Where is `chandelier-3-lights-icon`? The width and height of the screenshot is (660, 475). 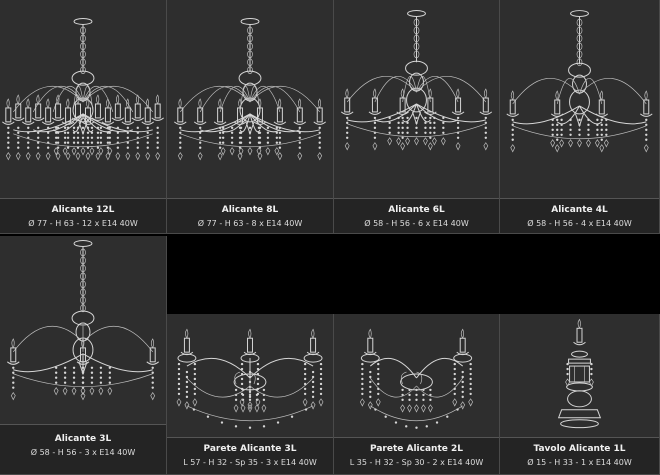
chandelier-3-lights-icon is located at coordinates (83, 331).